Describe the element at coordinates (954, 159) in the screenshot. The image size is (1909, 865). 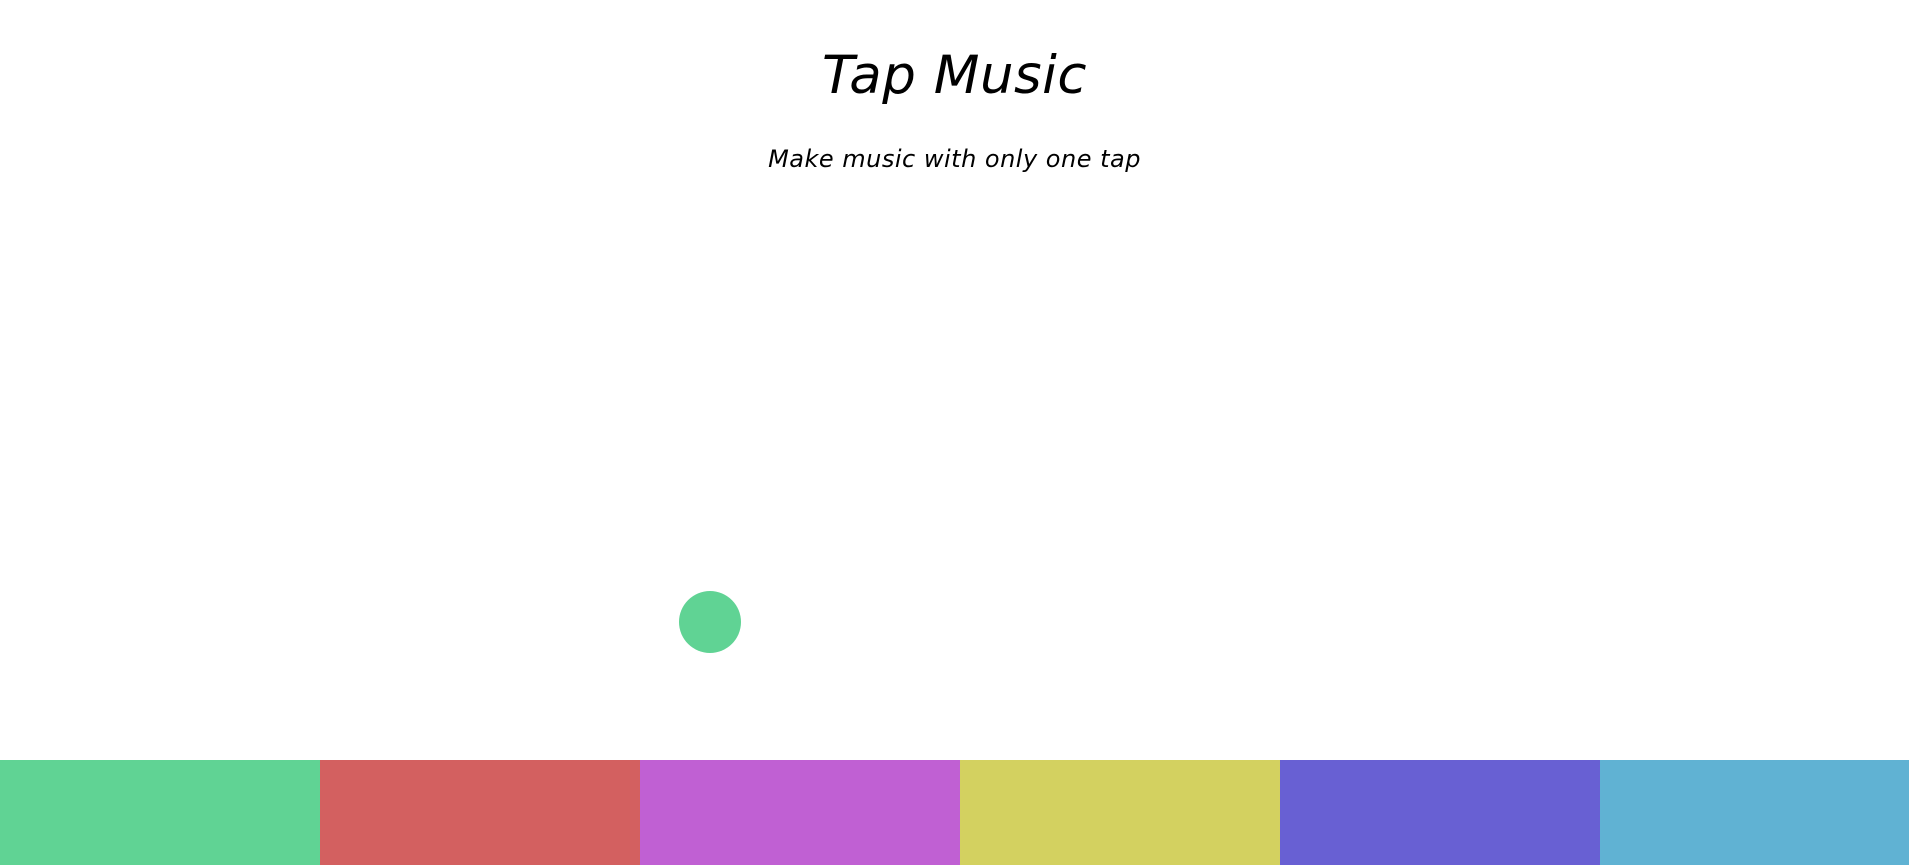
I see `page-subtitle: Make music with only one tap` at that location.